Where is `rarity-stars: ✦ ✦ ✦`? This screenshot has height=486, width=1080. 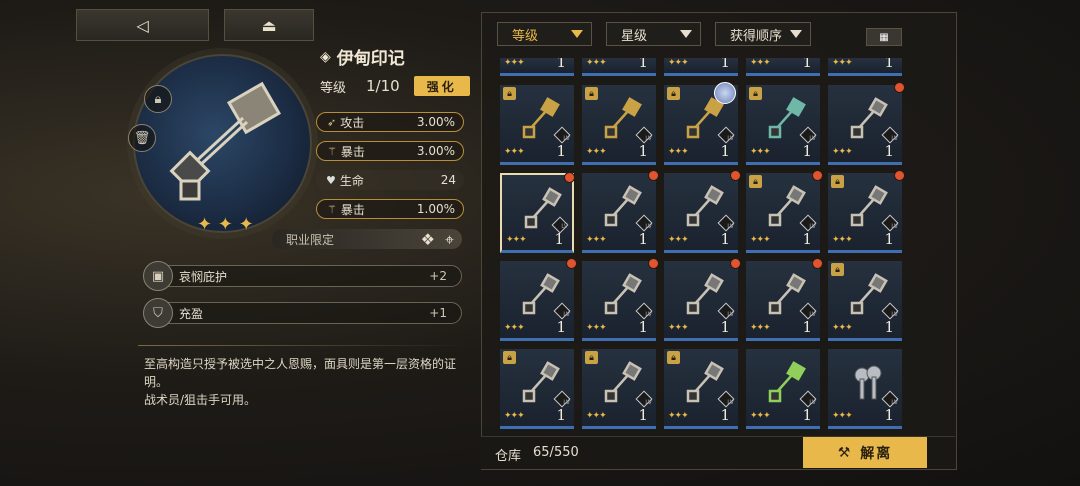
rarity-stars: ✦ ✦ ✦ is located at coordinates (225, 224).